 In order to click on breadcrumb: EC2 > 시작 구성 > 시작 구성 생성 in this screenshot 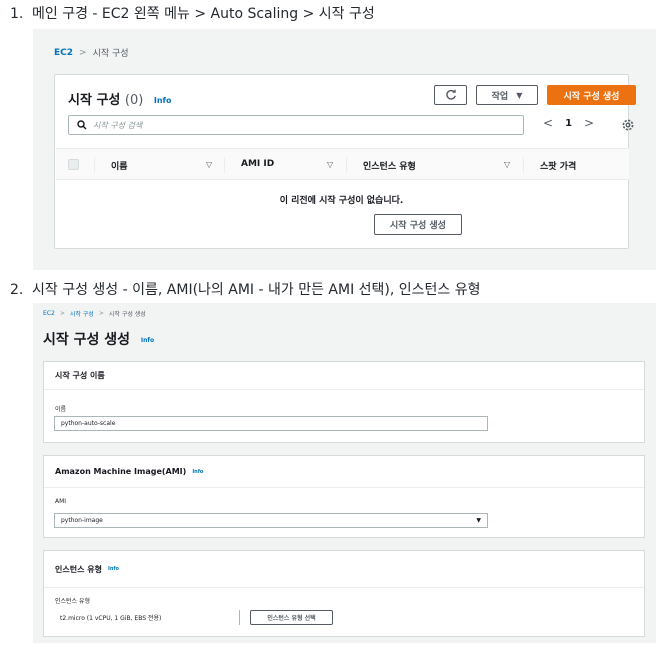, I will do `click(94, 313)`.